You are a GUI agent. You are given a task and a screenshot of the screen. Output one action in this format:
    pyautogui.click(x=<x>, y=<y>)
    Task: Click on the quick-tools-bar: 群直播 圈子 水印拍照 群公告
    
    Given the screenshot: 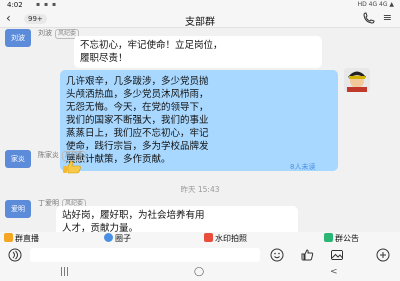 What is the action you would take?
    pyautogui.click(x=200, y=238)
    